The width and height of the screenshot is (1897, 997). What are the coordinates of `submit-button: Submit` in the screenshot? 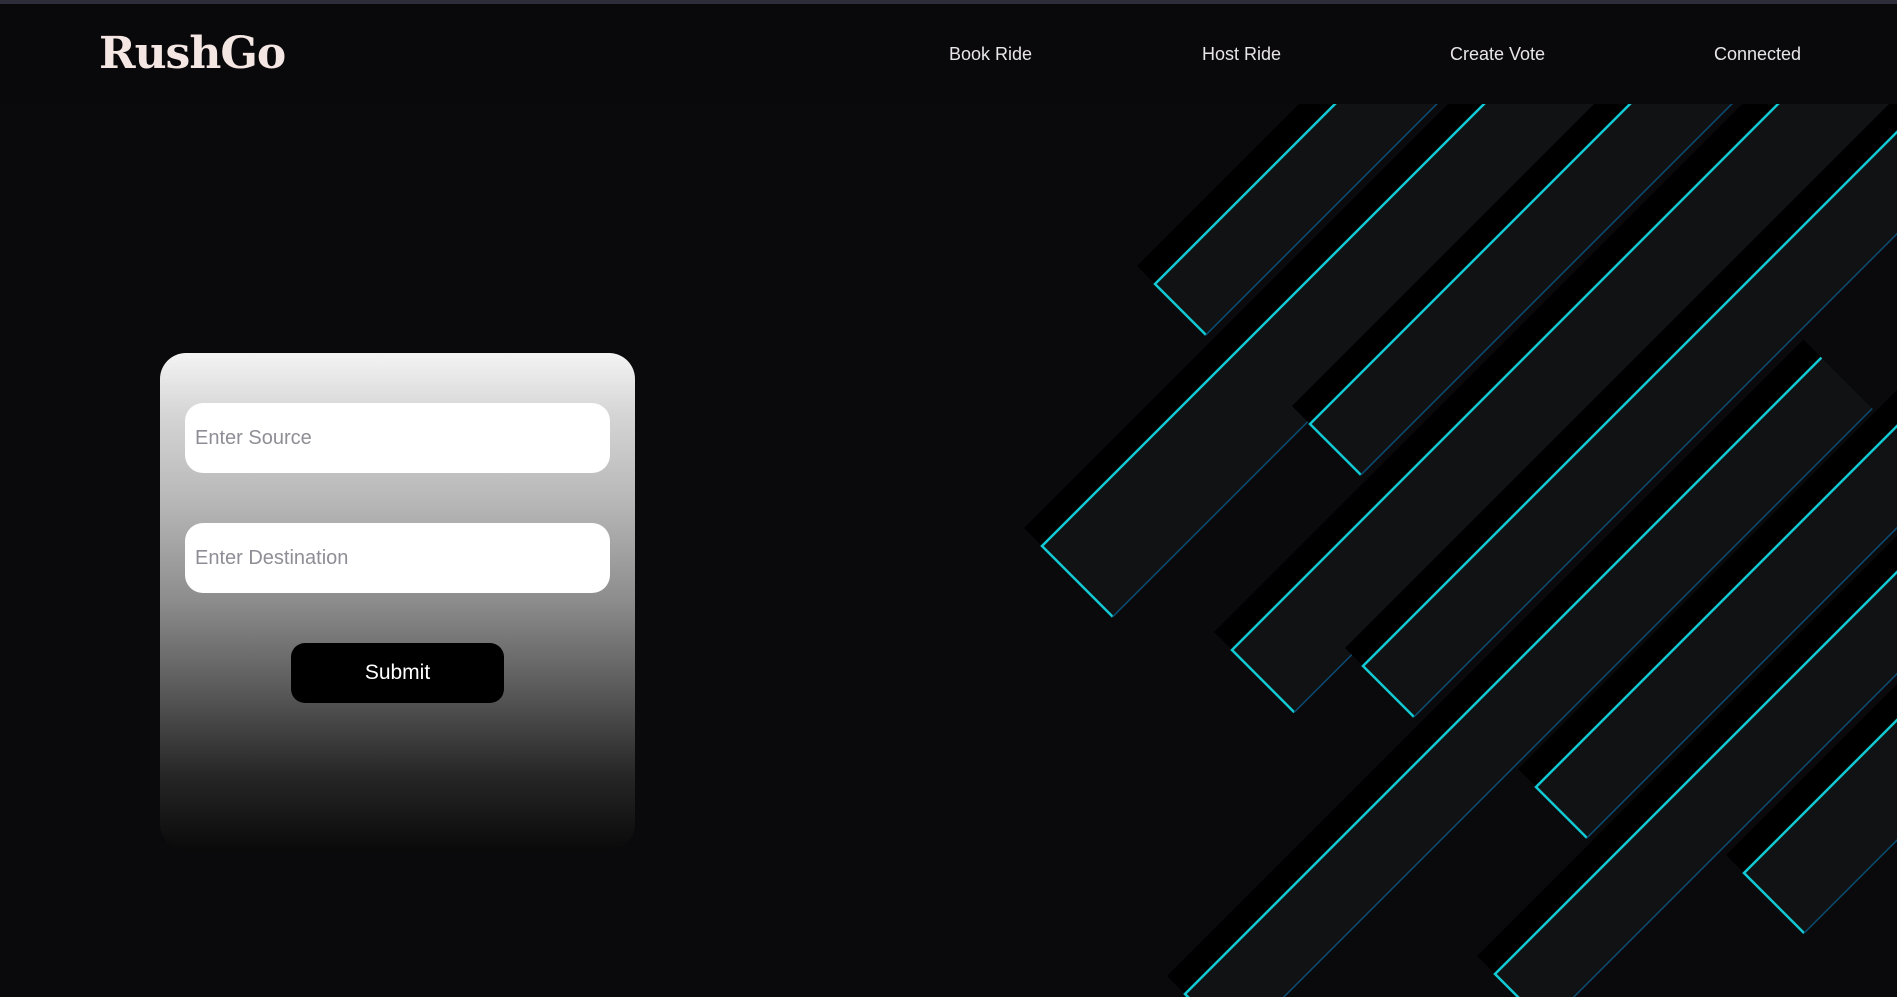 It's located at (397, 673).